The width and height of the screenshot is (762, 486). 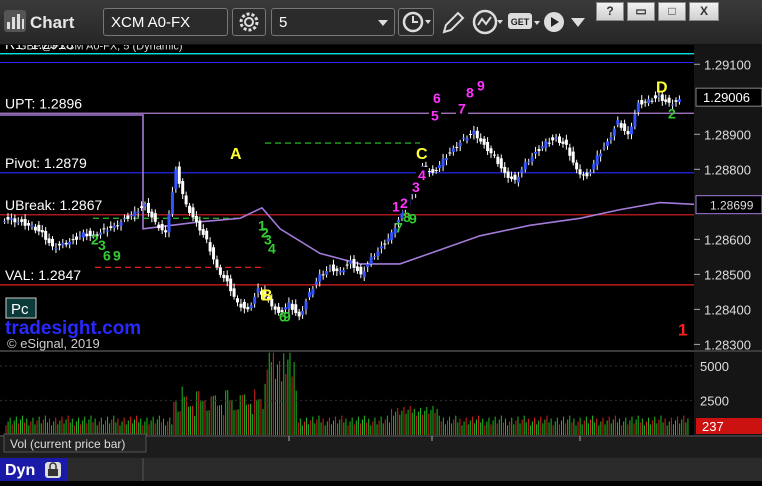 I want to click on study-icon, so click(x=488, y=22).